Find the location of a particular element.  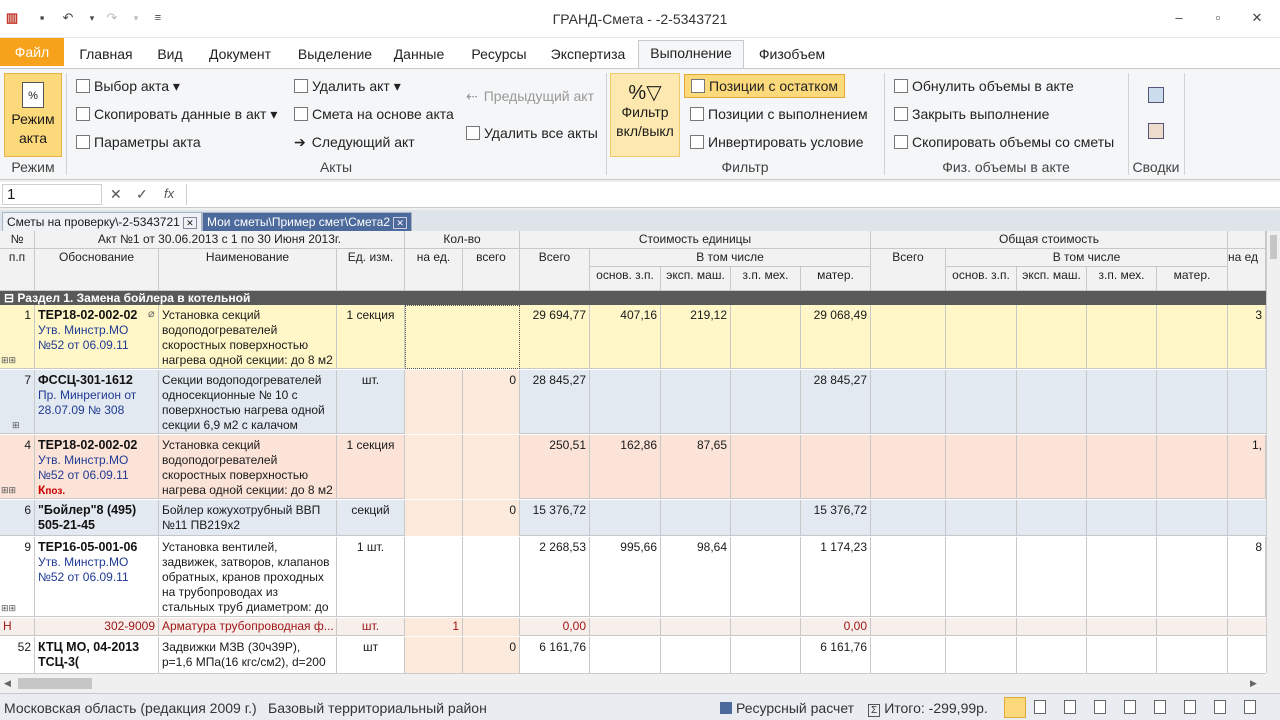

zp2-header: з.п. мех. is located at coordinates (1122, 279).